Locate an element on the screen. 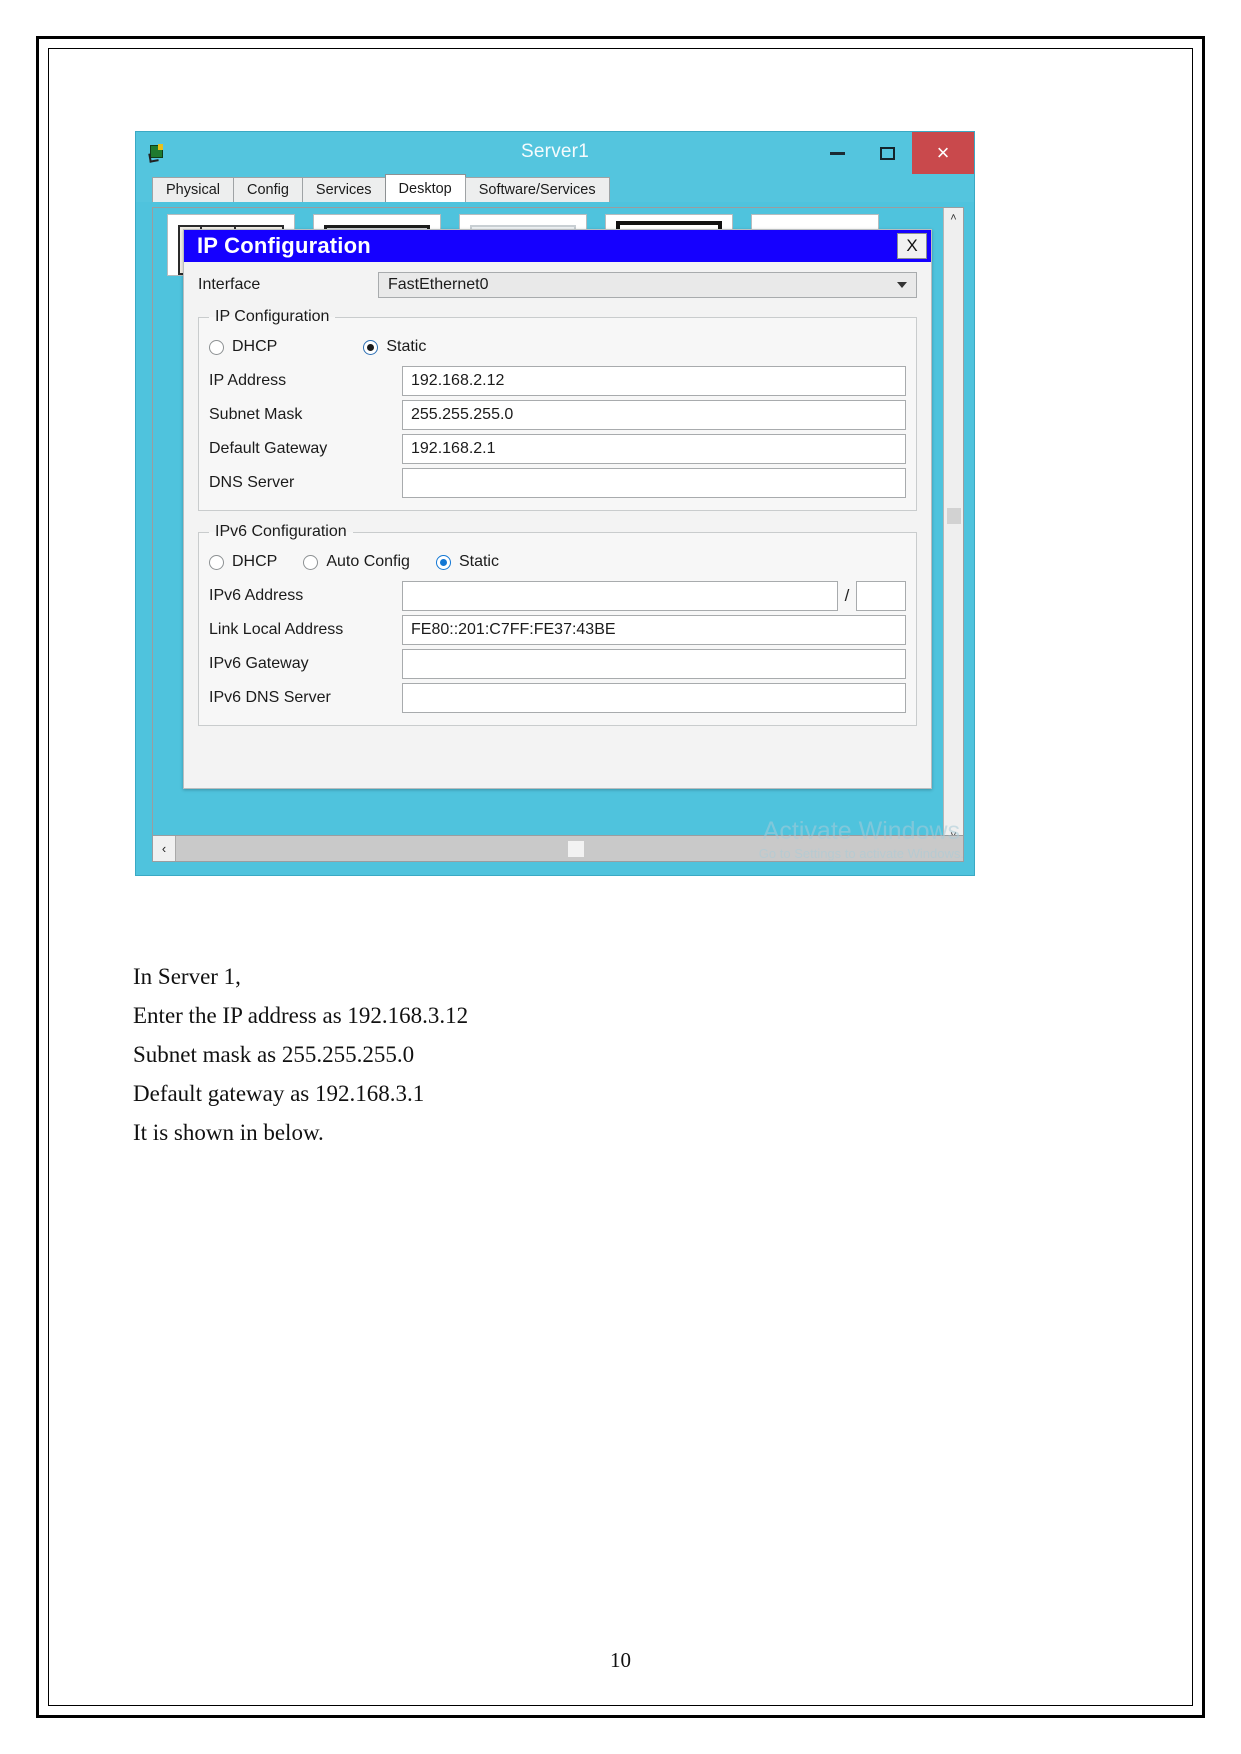 Image resolution: width=1241 pixels, height=1754 pixels. ipv6-dns-server-input is located at coordinates (654, 698).